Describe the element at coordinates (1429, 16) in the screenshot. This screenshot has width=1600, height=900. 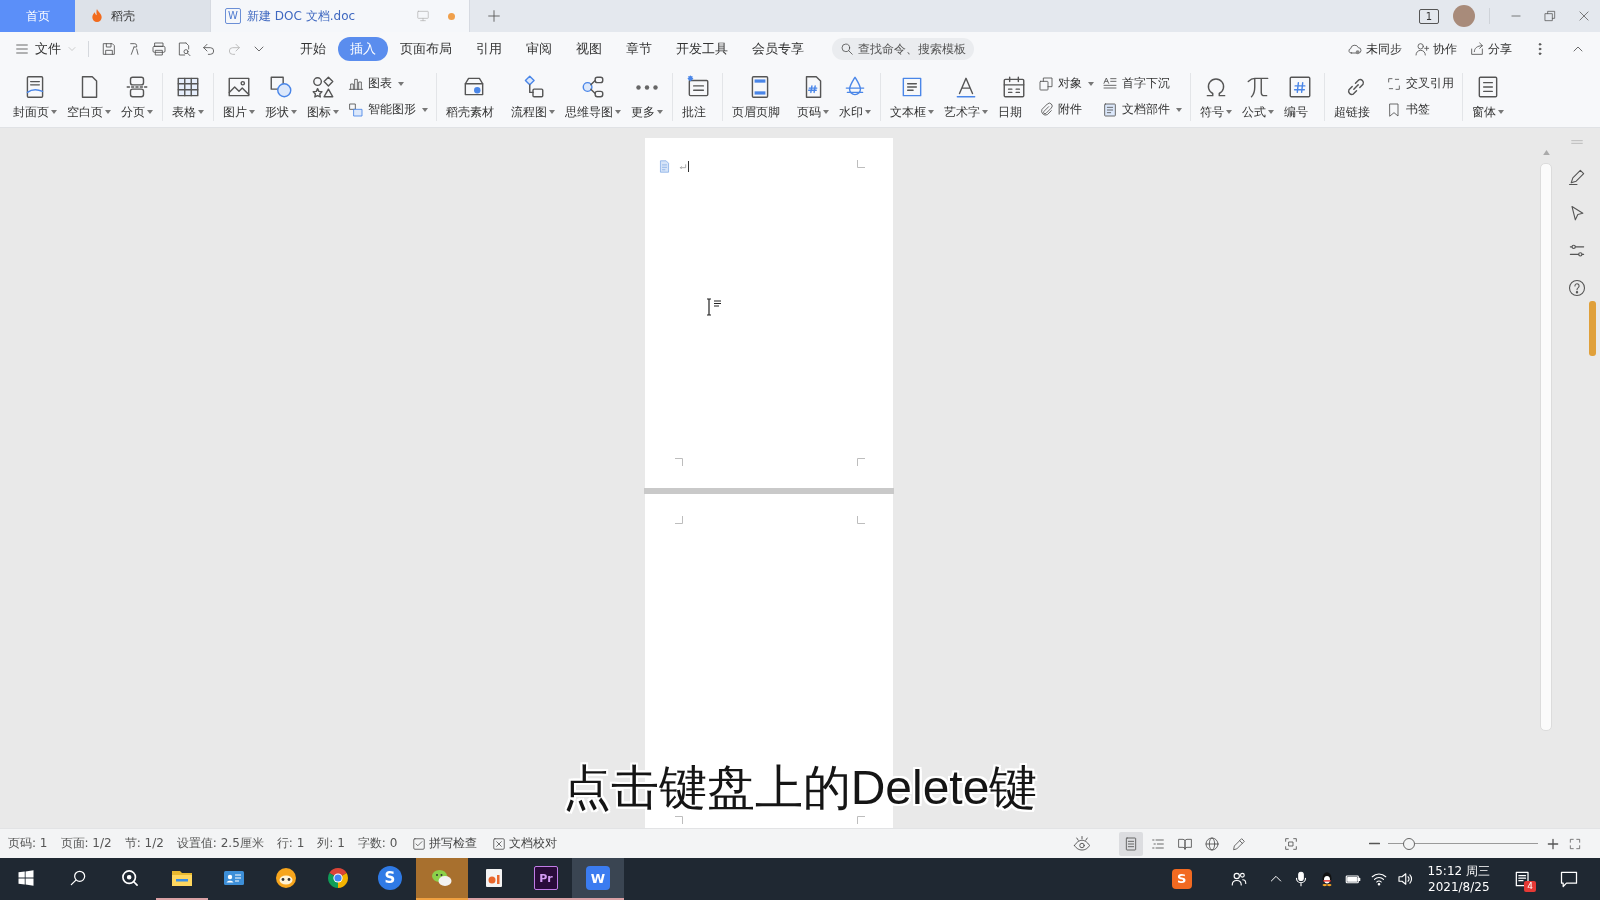
I see `window-count: 1` at that location.